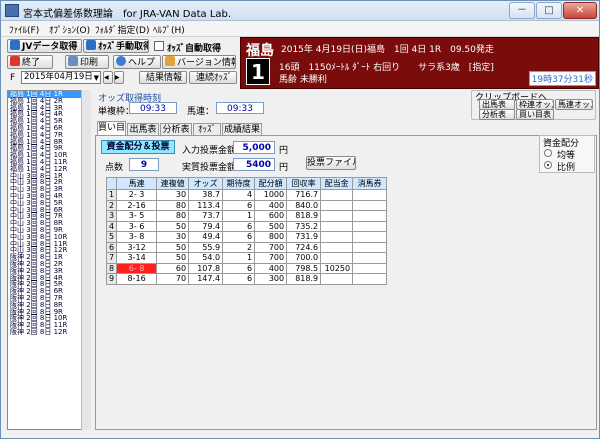  What do you see at coordinates (304, 183) in the screenshot?
I see `column-header: 回収率` at bounding box center [304, 183].